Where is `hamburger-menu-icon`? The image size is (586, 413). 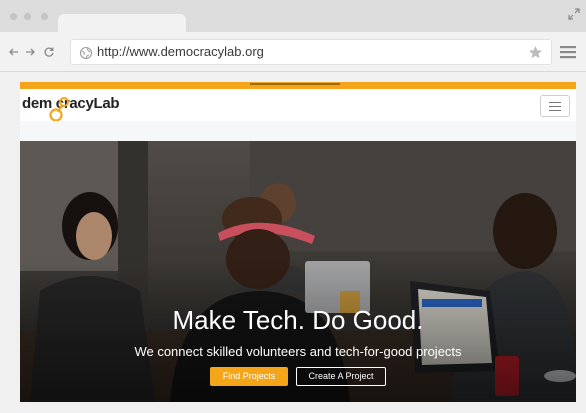 hamburger-menu-icon is located at coordinates (568, 52).